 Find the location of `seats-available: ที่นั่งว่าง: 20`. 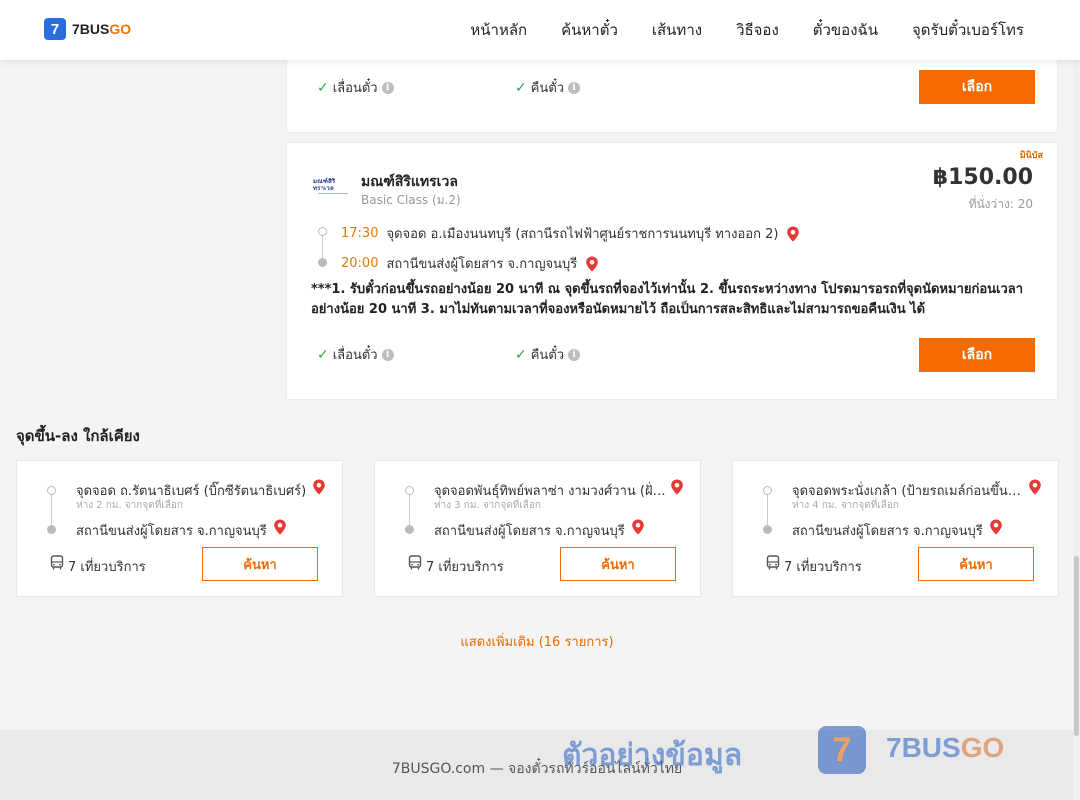

seats-available: ที่นั่งว่าง: 20 is located at coordinates (1000, 204).